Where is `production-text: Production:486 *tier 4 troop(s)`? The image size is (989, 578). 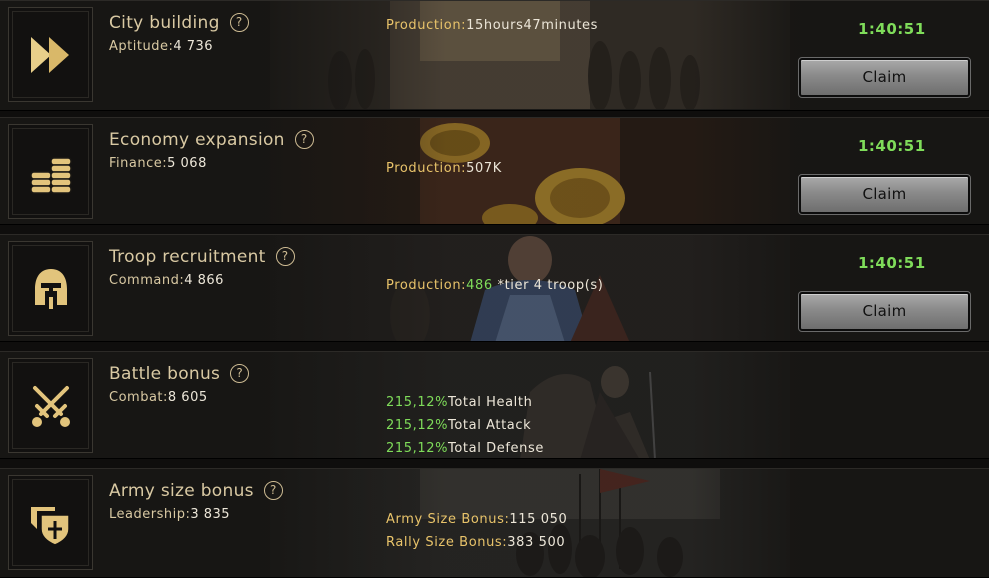 production-text: Production:486 *tier 4 troop(s) is located at coordinates (495, 285).